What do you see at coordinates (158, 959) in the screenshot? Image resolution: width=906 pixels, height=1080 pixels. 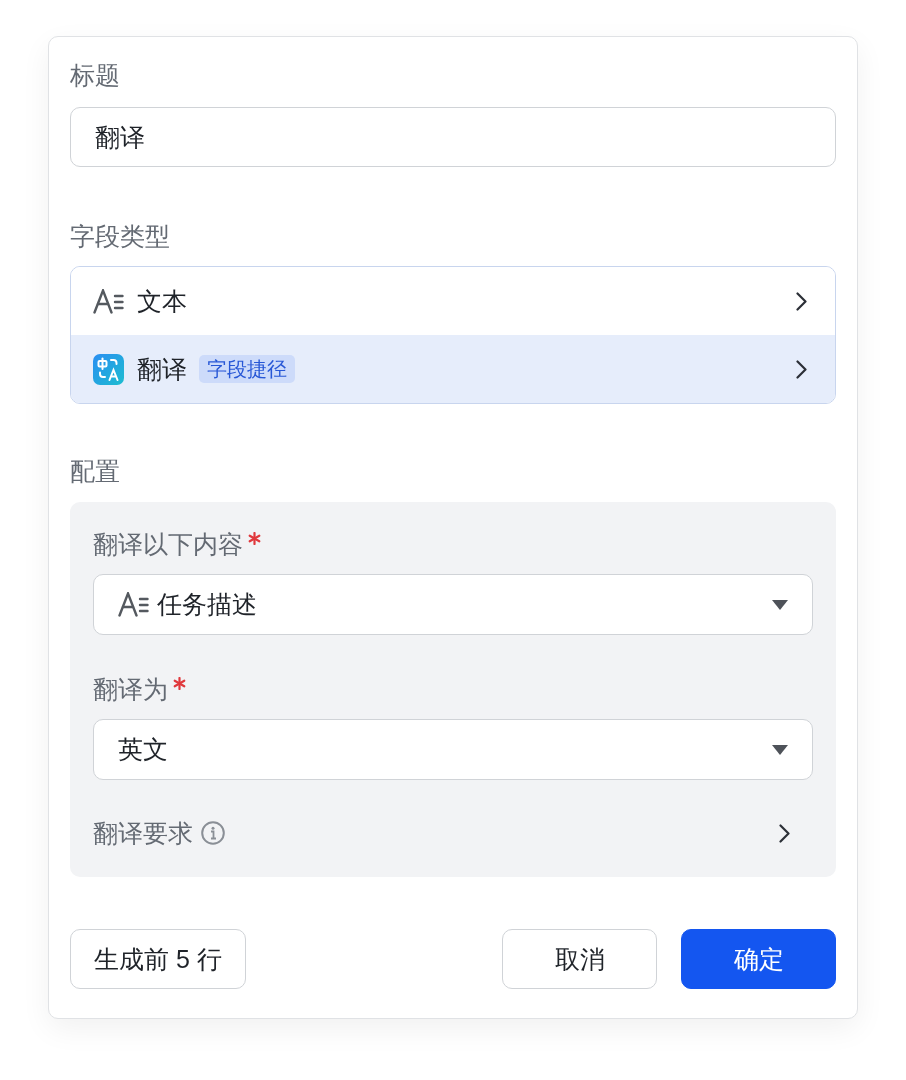 I see `action-button: 生成前 5 行` at bounding box center [158, 959].